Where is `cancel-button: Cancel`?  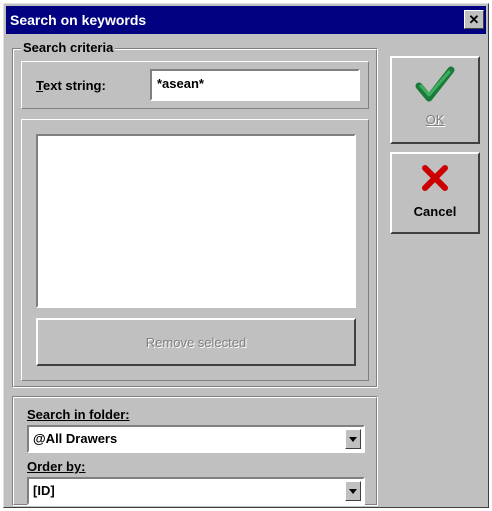
cancel-button: Cancel is located at coordinates (435, 193).